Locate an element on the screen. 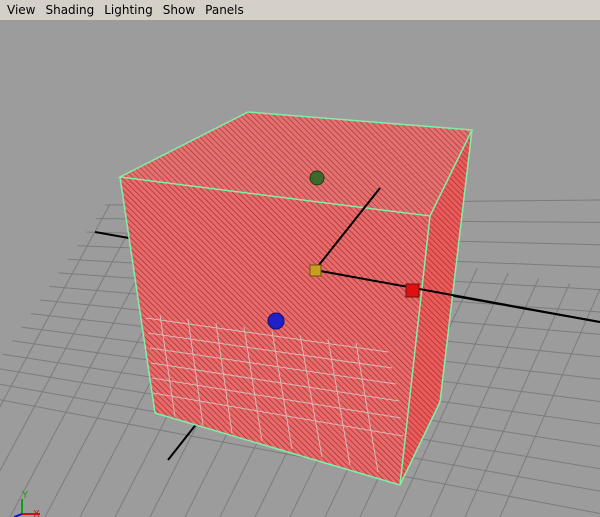 This screenshot has width=600, height=517. menu-lighting: Lighting is located at coordinates (128, 10).